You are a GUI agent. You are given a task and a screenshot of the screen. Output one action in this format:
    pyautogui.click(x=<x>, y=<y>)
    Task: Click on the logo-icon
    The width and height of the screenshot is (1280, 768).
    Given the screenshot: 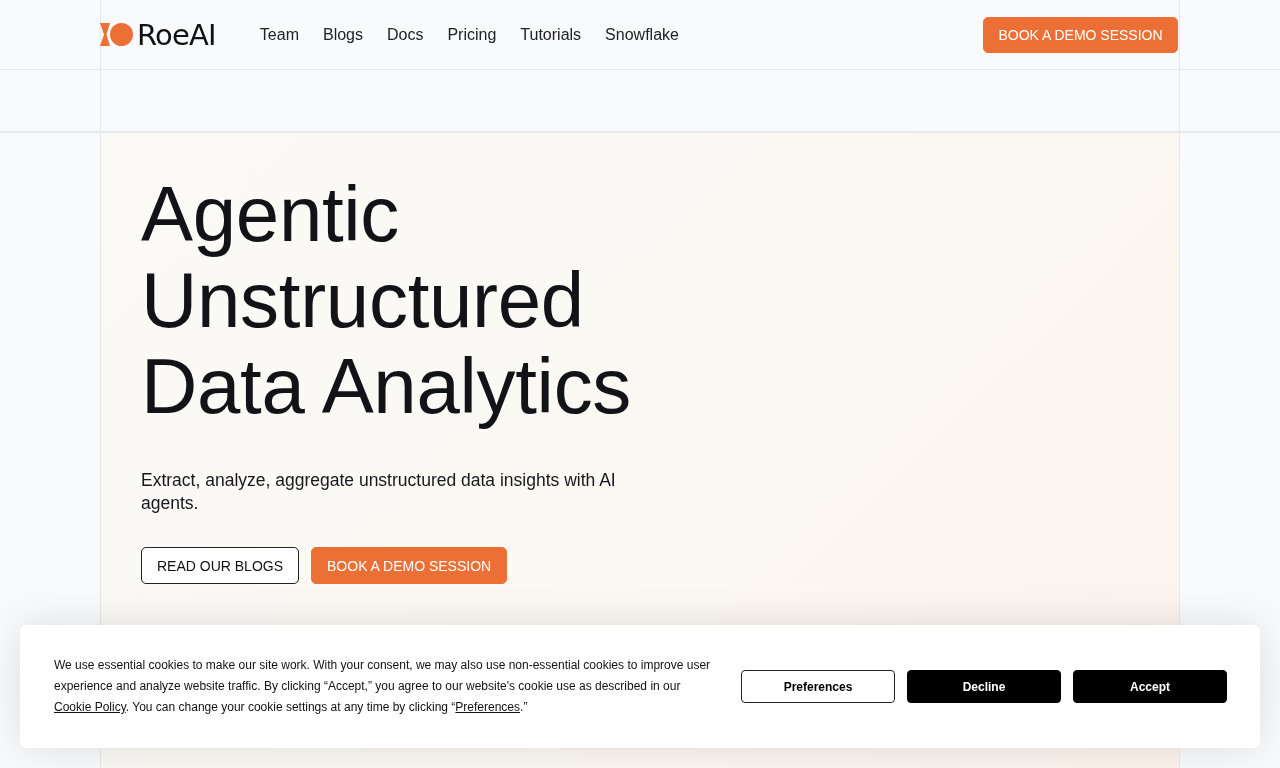 What is the action you would take?
    pyautogui.click(x=116, y=34)
    